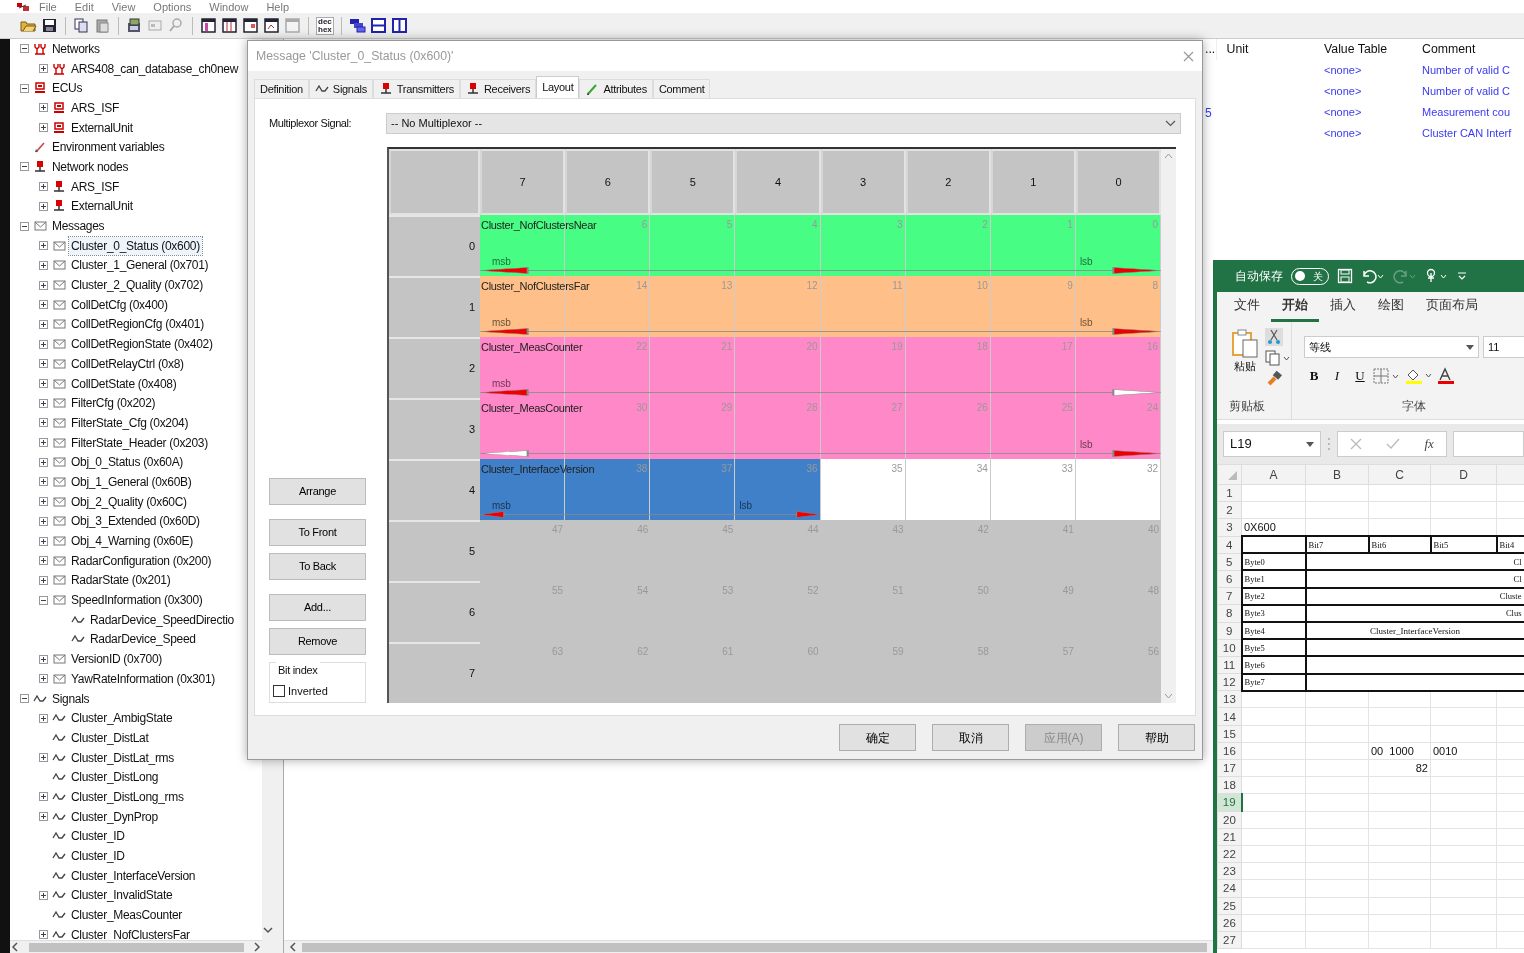 The width and height of the screenshot is (1524, 953). Describe the element at coordinates (67, 88) in the screenshot. I see `tree-item: ECUs` at that location.